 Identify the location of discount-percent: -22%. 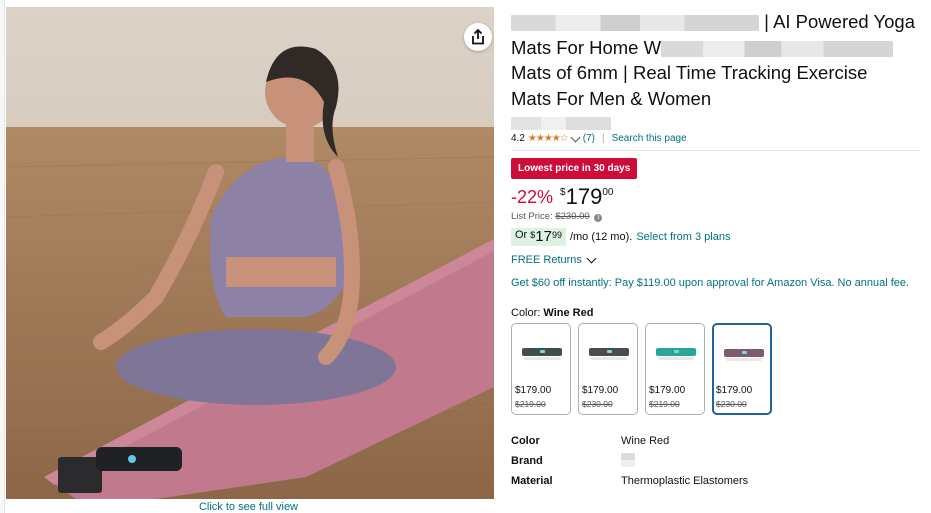
(532, 197).